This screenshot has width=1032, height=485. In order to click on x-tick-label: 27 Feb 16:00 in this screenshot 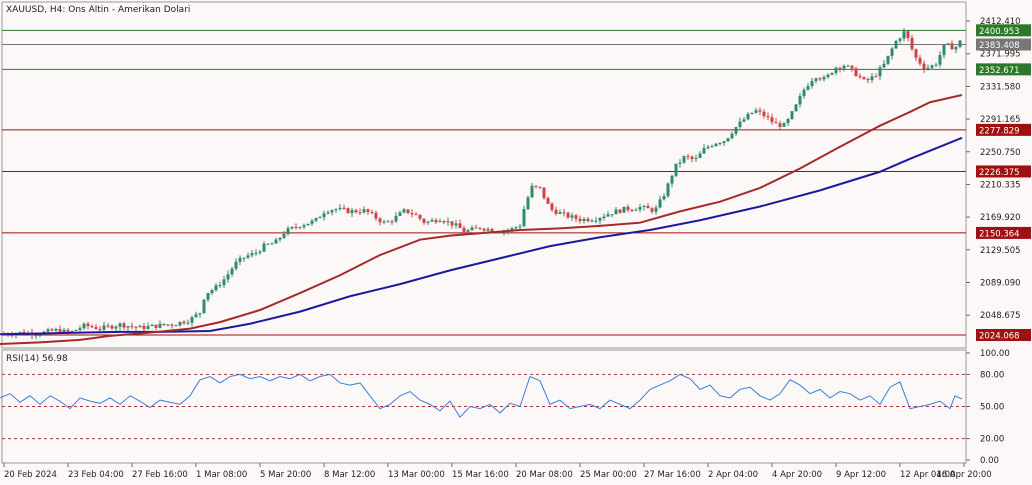, I will do `click(160, 475)`.